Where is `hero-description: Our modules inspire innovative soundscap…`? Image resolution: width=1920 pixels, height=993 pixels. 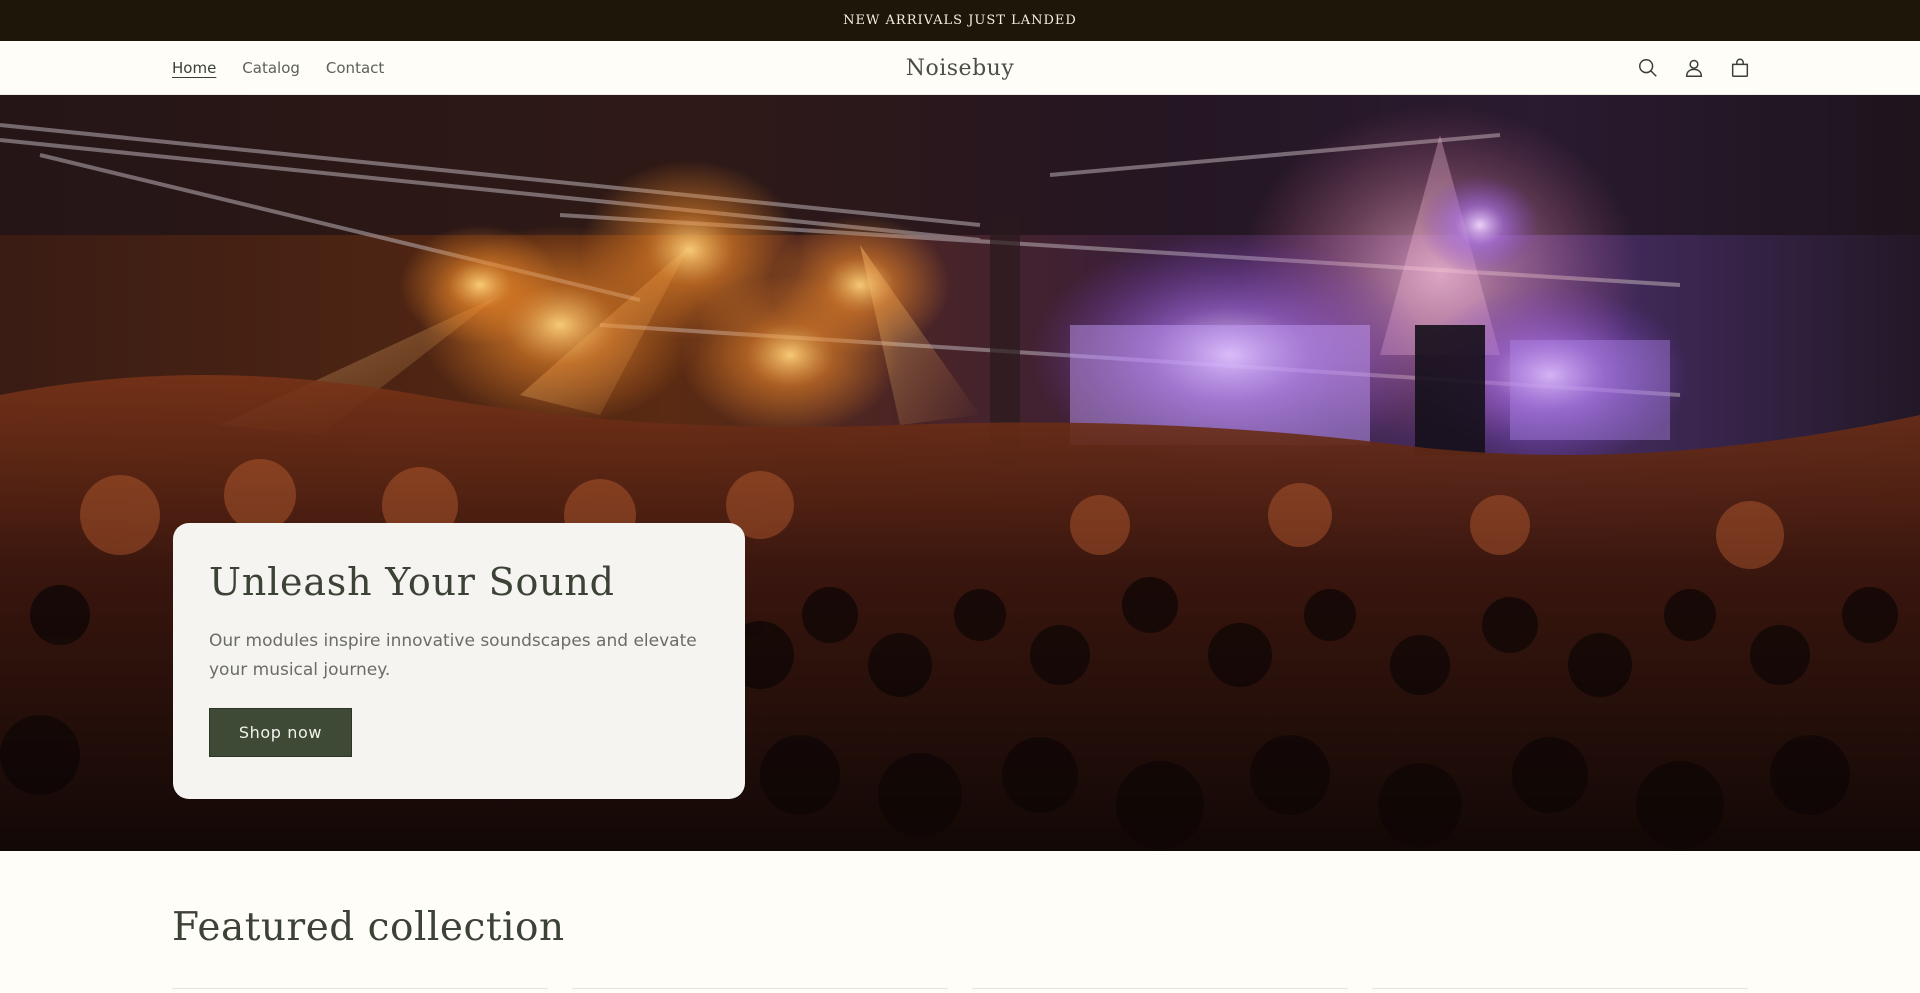
hero-description: Our modules inspire innovative soundscap… is located at coordinates (453, 655).